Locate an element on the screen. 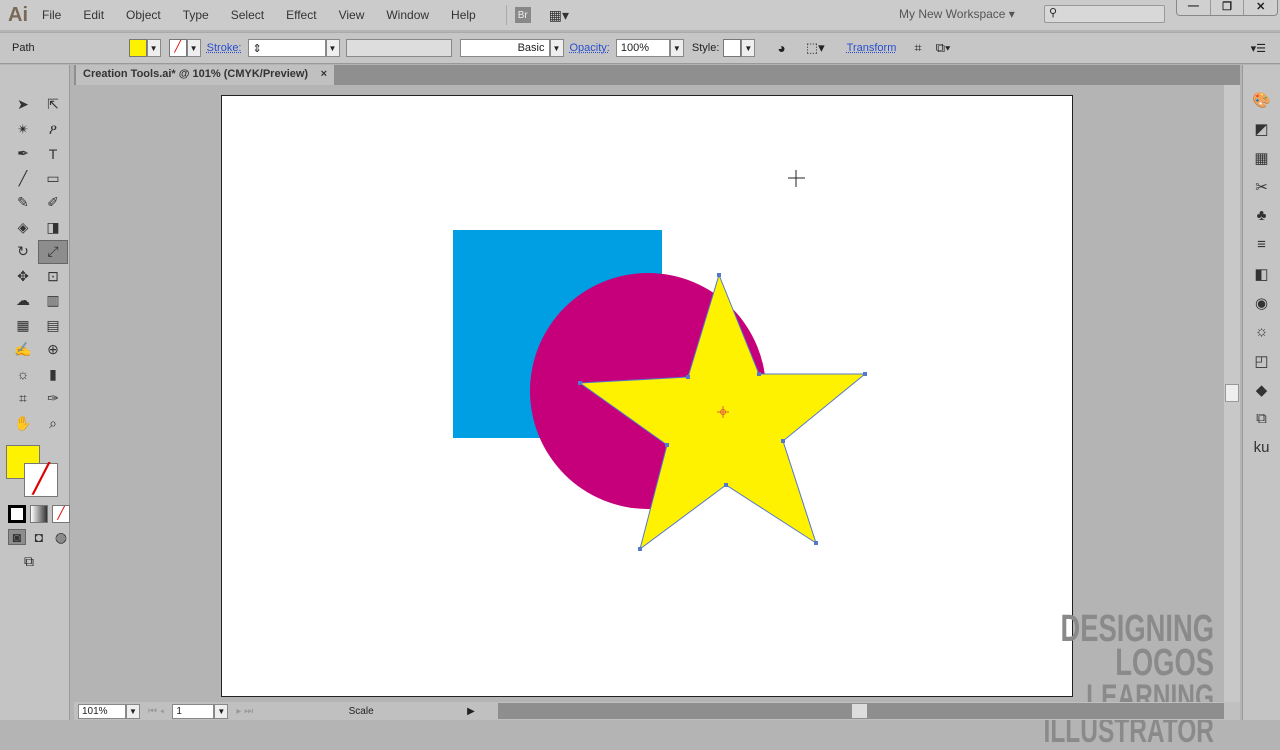 The width and height of the screenshot is (1280, 750). dock-panel-5-icon: ≡ is located at coordinates (1261, 244).